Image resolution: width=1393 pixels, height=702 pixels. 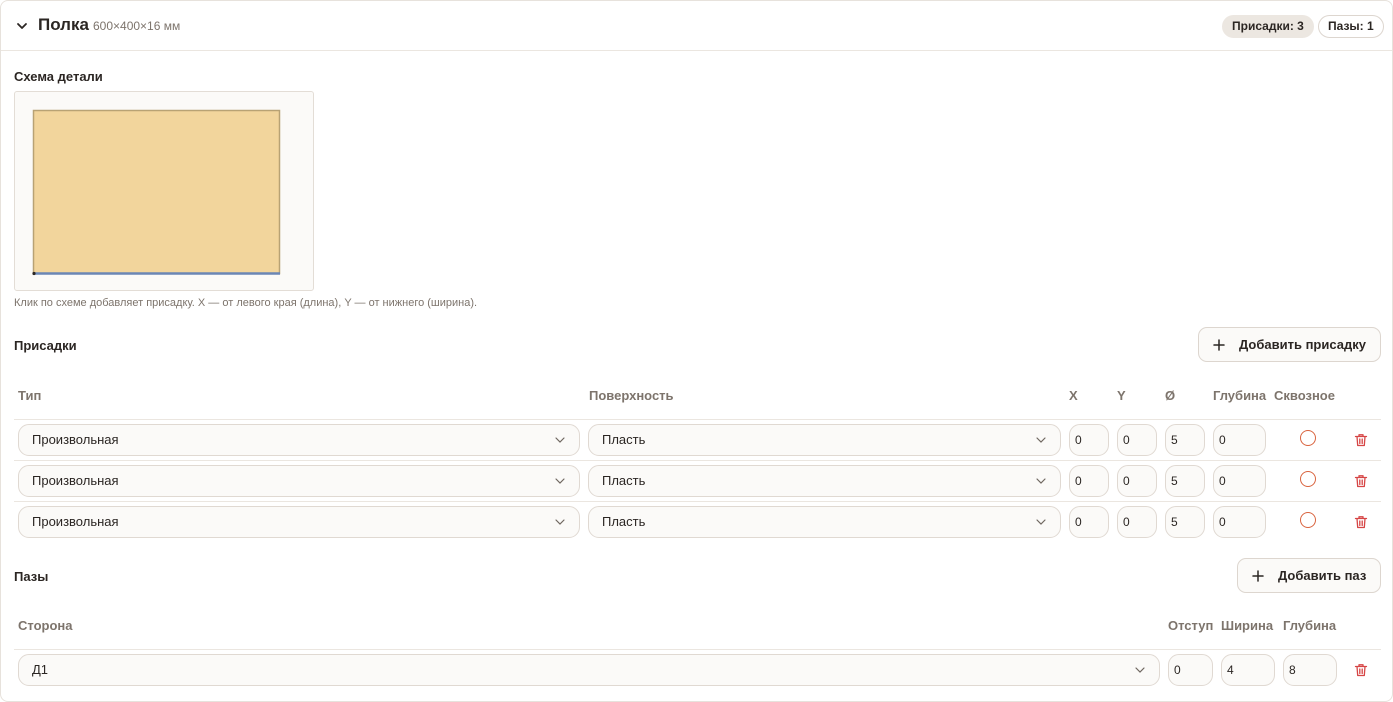 What do you see at coordinates (30, 395) in the screenshot?
I see `col-type: Тип` at bounding box center [30, 395].